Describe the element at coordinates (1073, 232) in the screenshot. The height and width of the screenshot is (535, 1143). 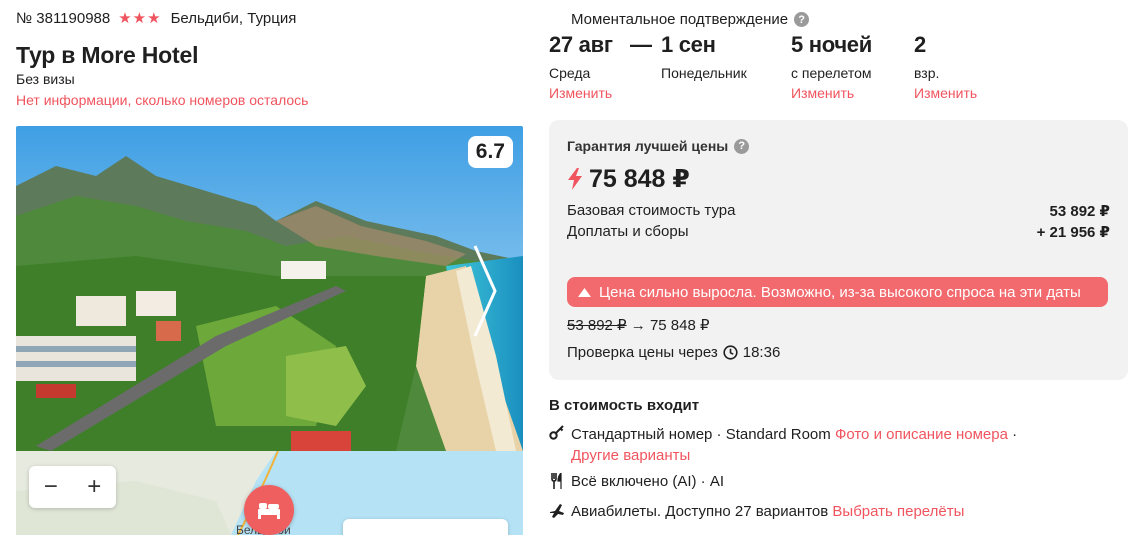
I see `fees-value: + 21 956 ₽` at that location.